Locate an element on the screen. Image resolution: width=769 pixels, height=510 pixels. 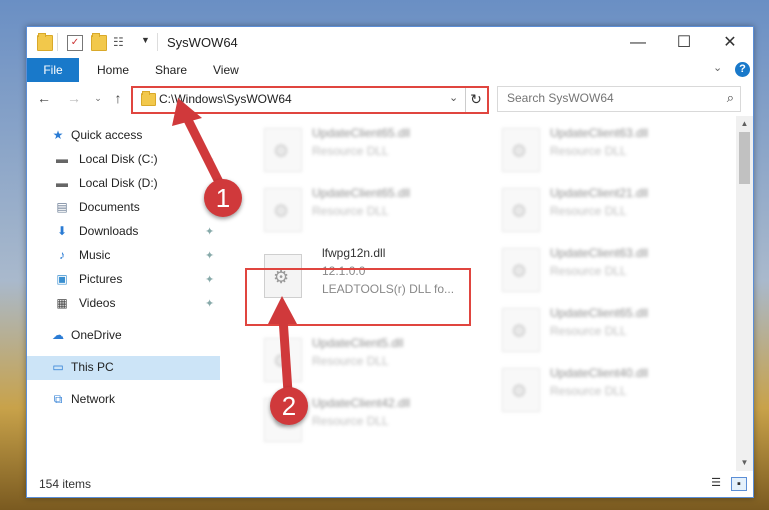
arrow-to-address-bar is located at coordinates (204, 152).